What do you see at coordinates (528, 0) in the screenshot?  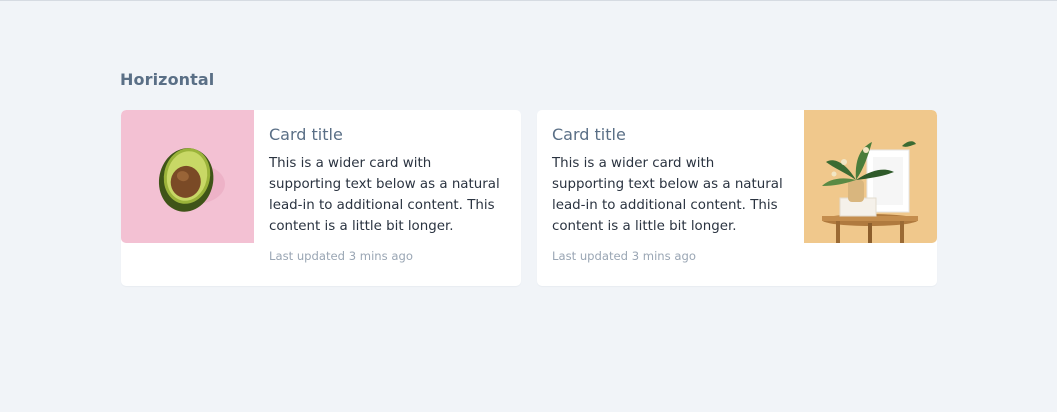 I see `top-border` at bounding box center [528, 0].